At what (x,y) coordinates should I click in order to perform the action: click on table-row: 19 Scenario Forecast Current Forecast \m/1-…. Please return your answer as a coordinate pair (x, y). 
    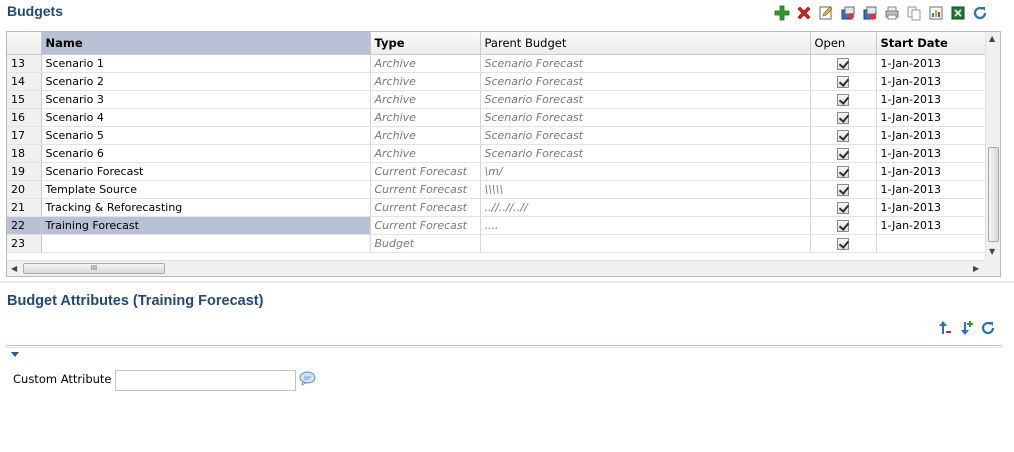
    Looking at the image, I should click on (496, 171).